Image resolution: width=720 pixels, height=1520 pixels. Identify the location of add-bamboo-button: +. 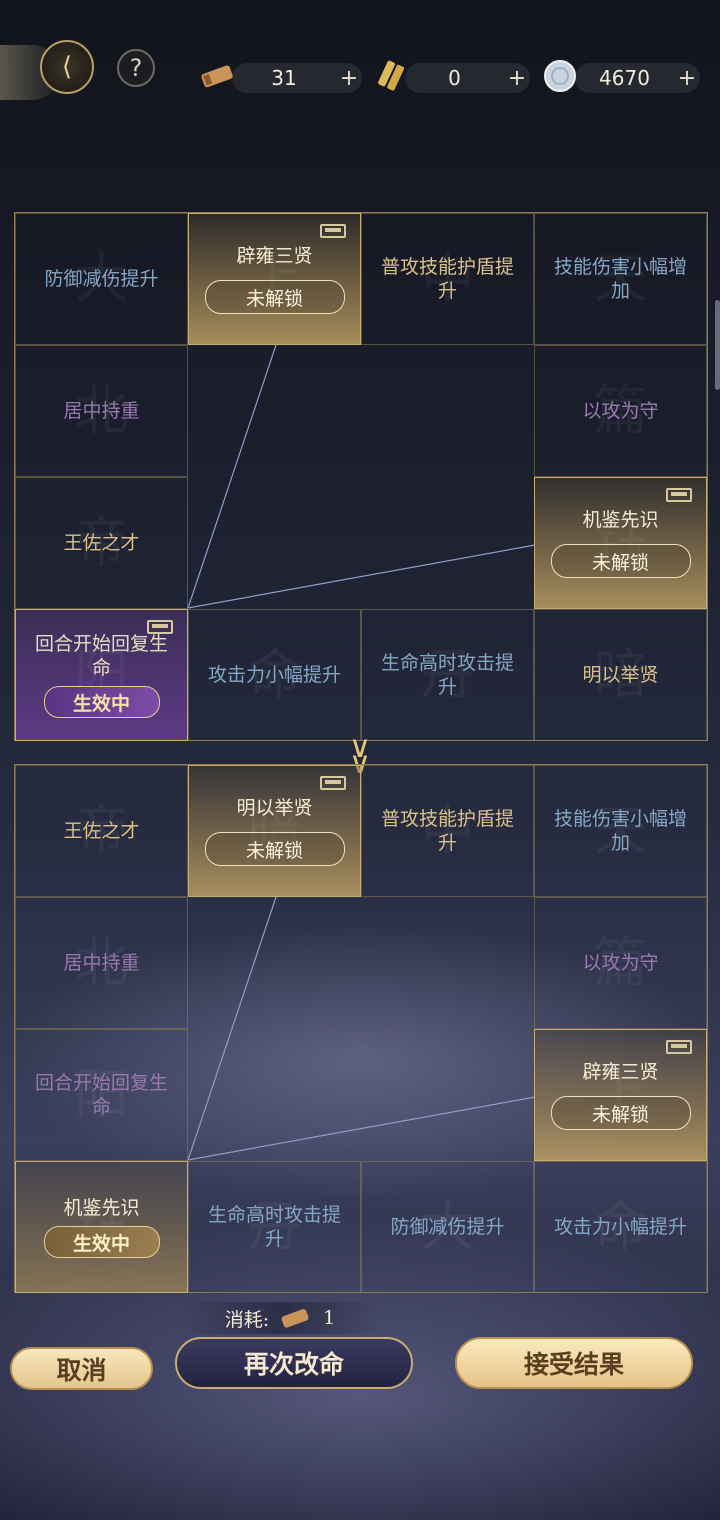
(517, 78).